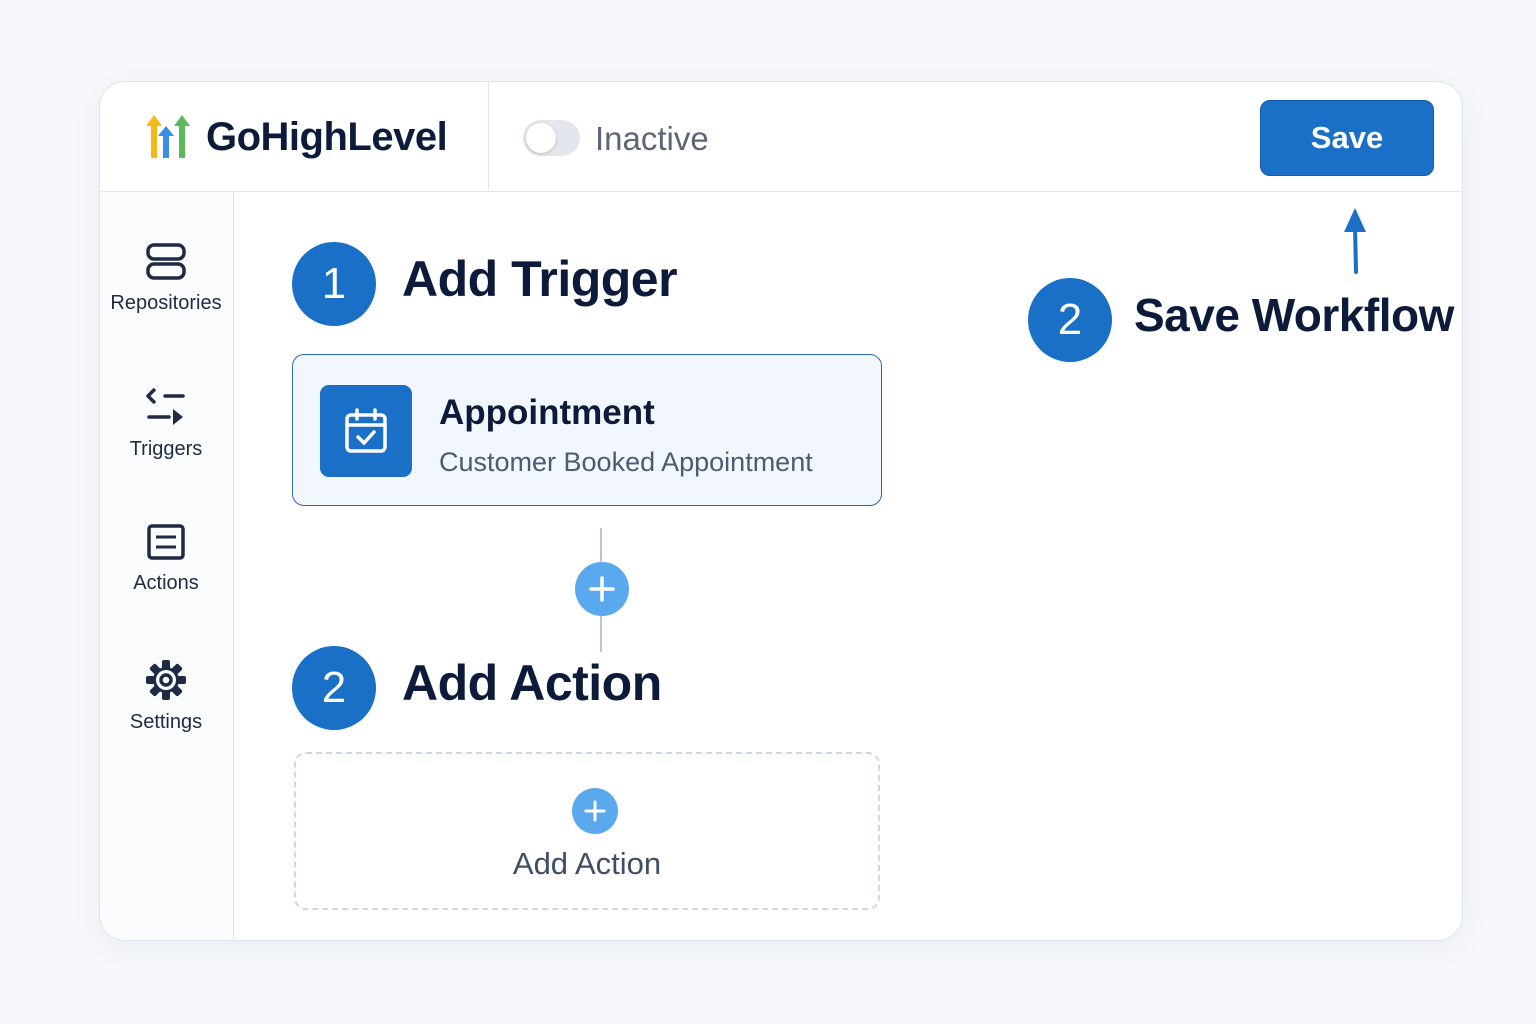 The image size is (1536, 1024). Describe the element at coordinates (166, 303) in the screenshot. I see `sidebar-item-label: Repositories` at that location.